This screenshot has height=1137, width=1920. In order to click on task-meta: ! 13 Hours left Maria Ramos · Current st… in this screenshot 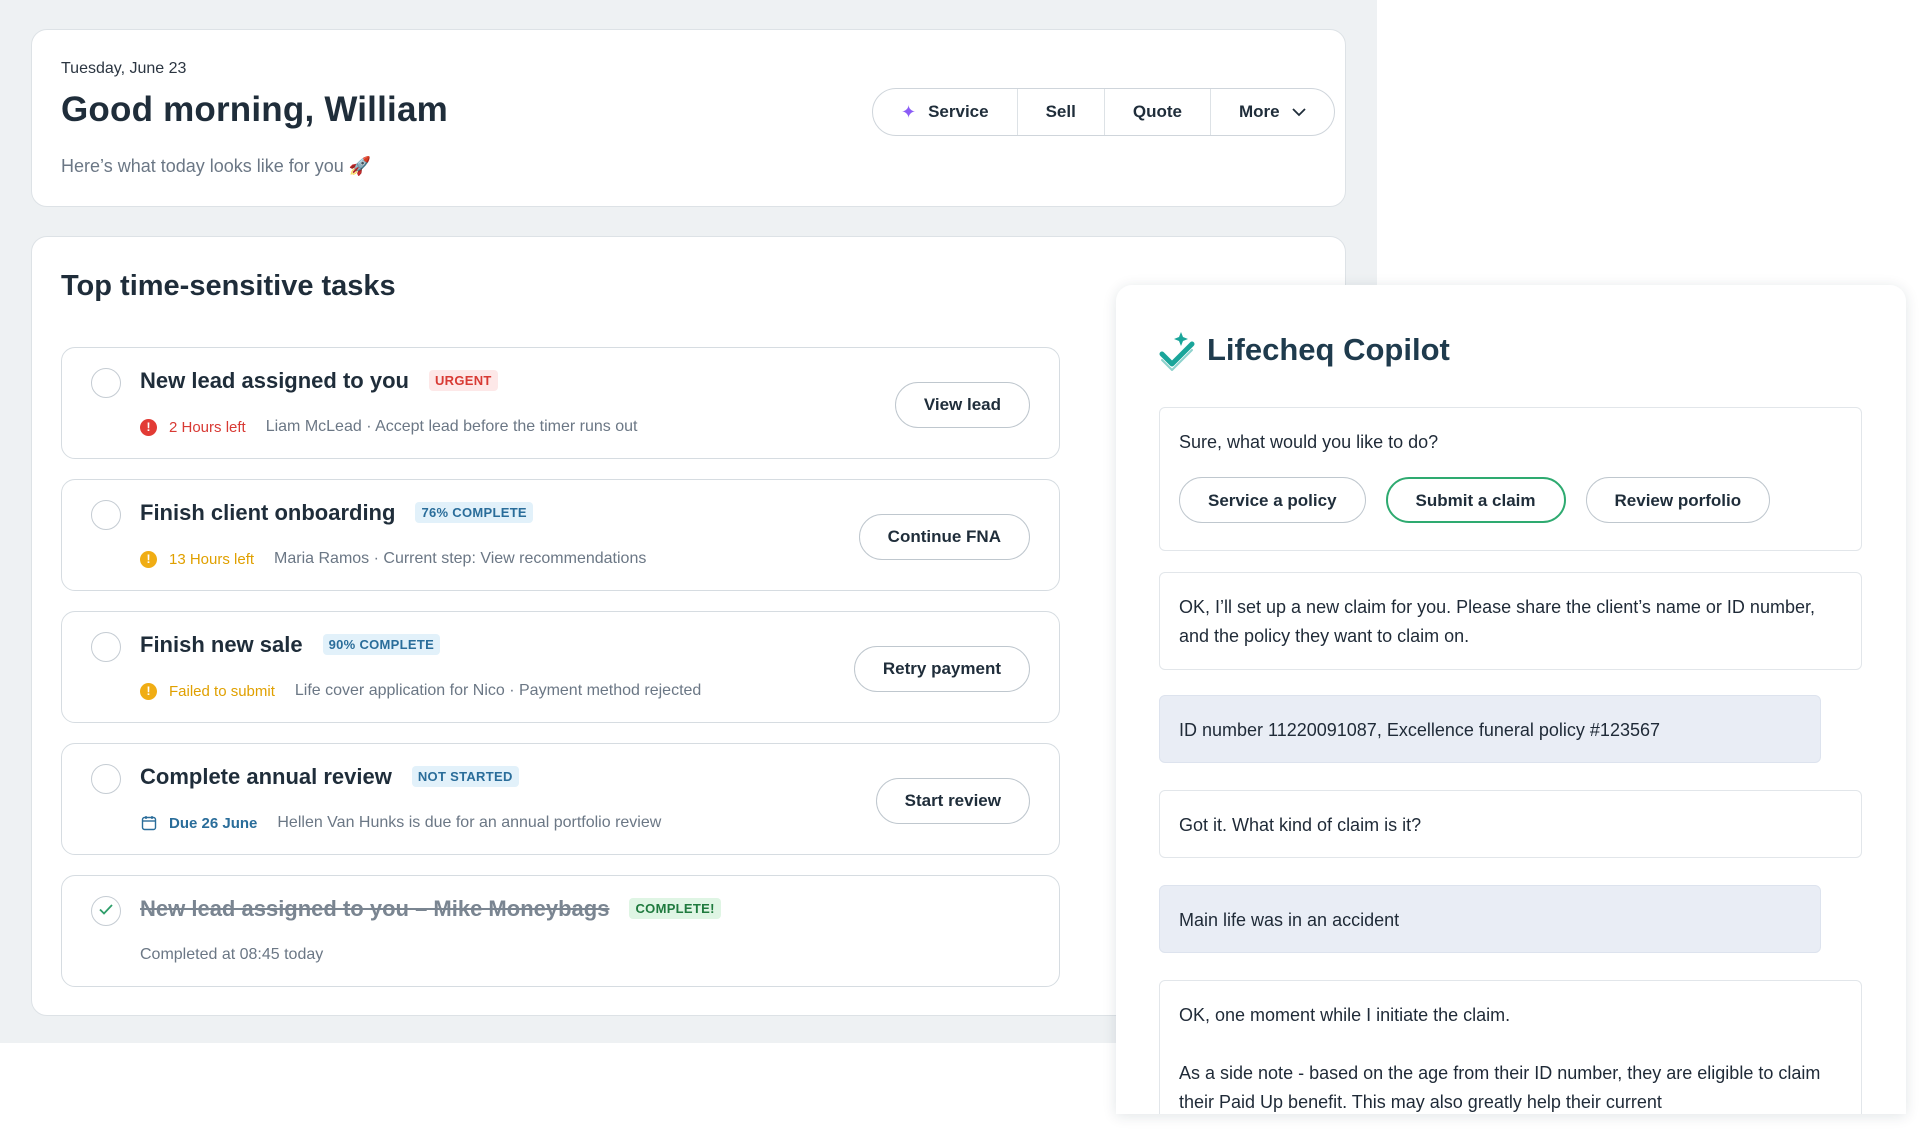, I will do `click(393, 559)`.